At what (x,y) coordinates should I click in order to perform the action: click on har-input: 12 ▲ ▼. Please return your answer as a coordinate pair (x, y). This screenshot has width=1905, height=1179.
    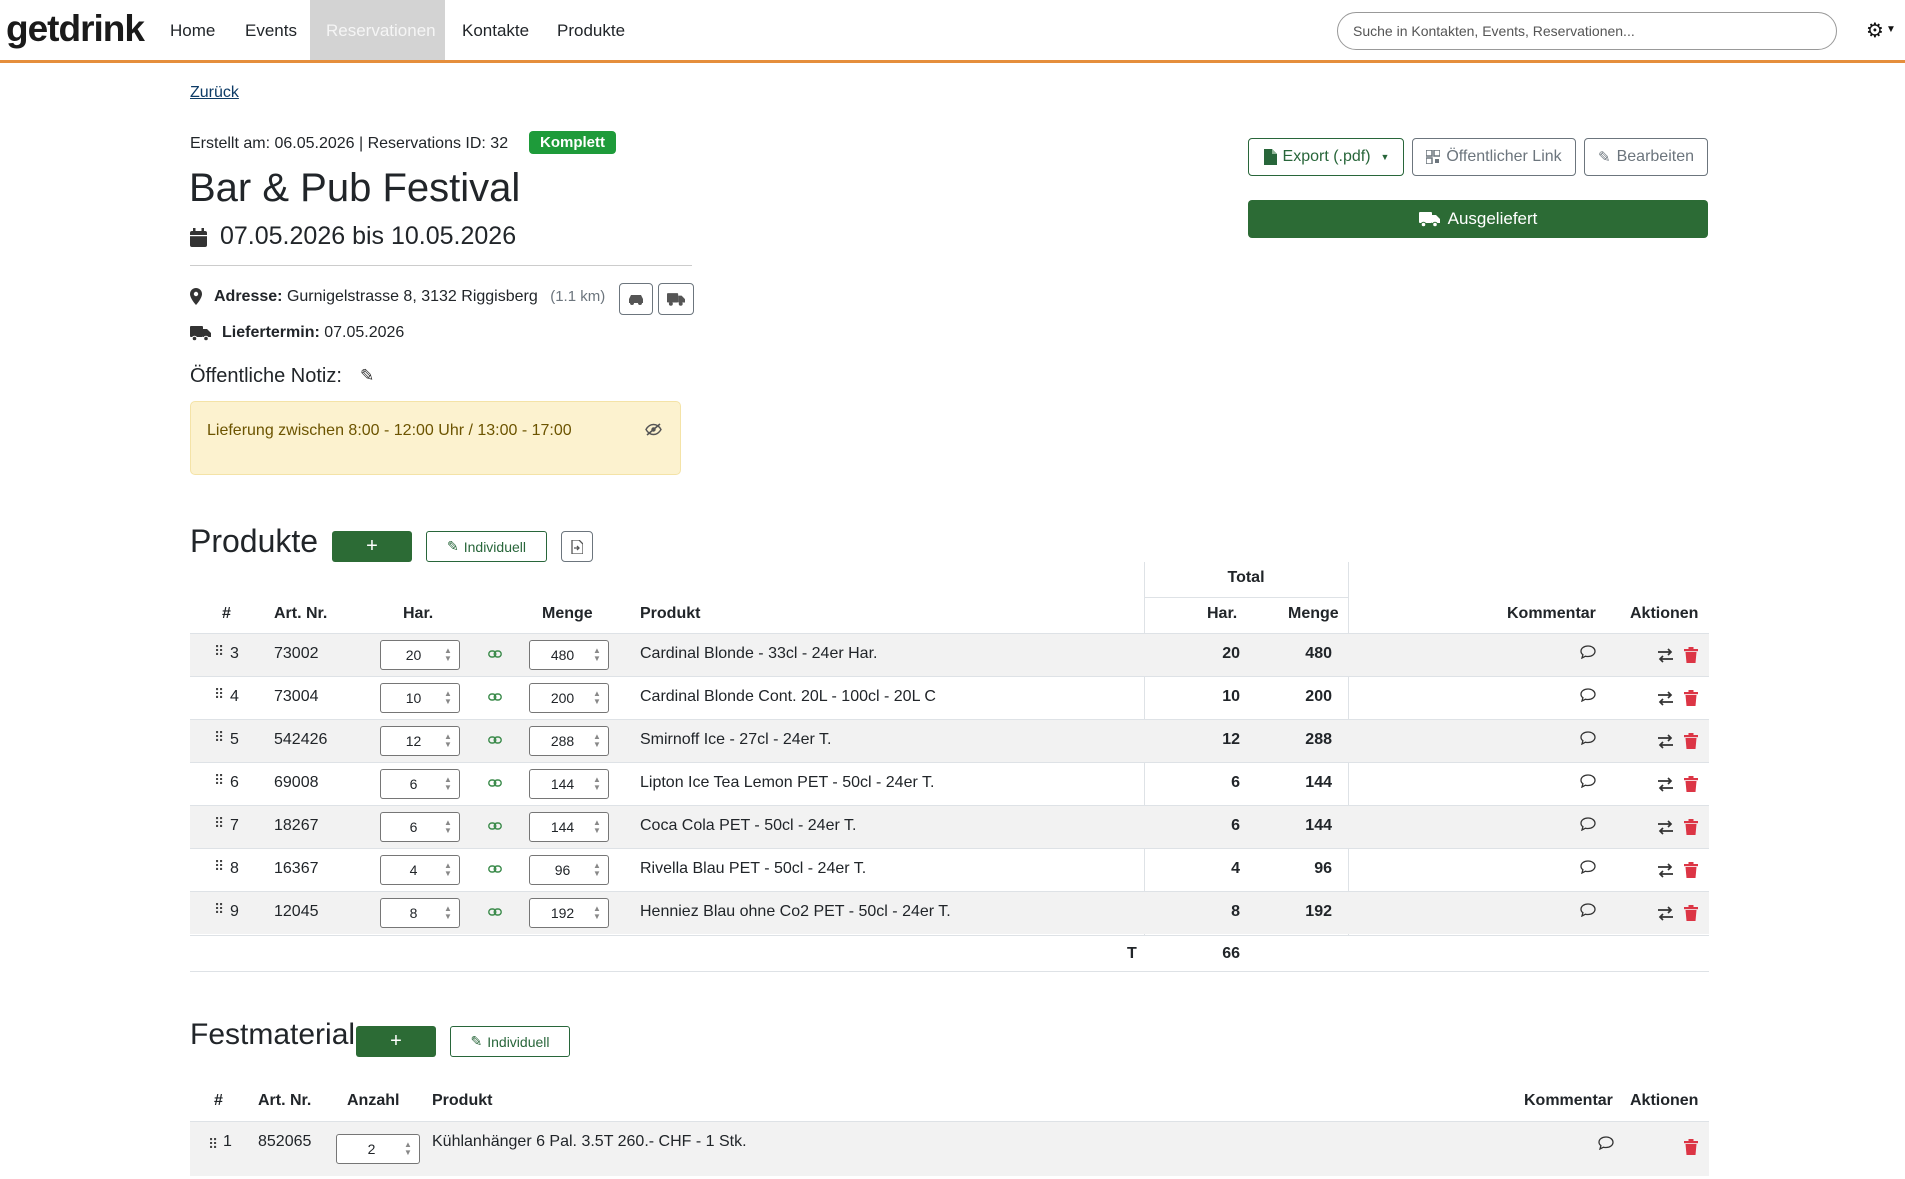
    Looking at the image, I should click on (420, 741).